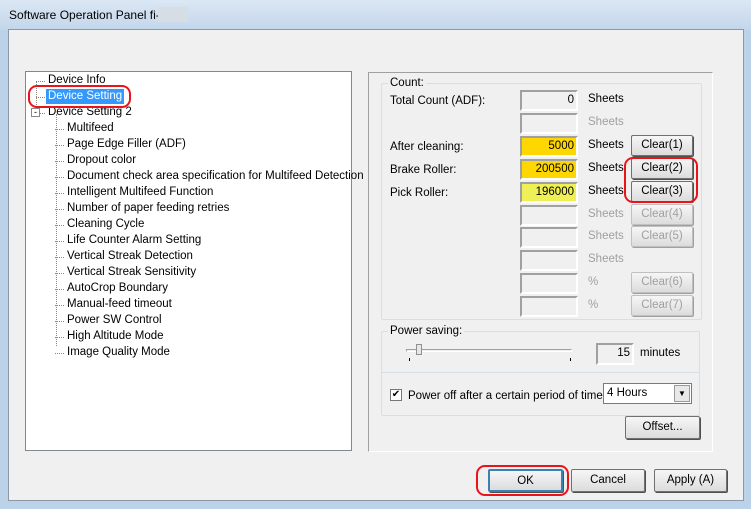  I want to click on title-bar: Software Operation Panel fi-, so click(375, 15).